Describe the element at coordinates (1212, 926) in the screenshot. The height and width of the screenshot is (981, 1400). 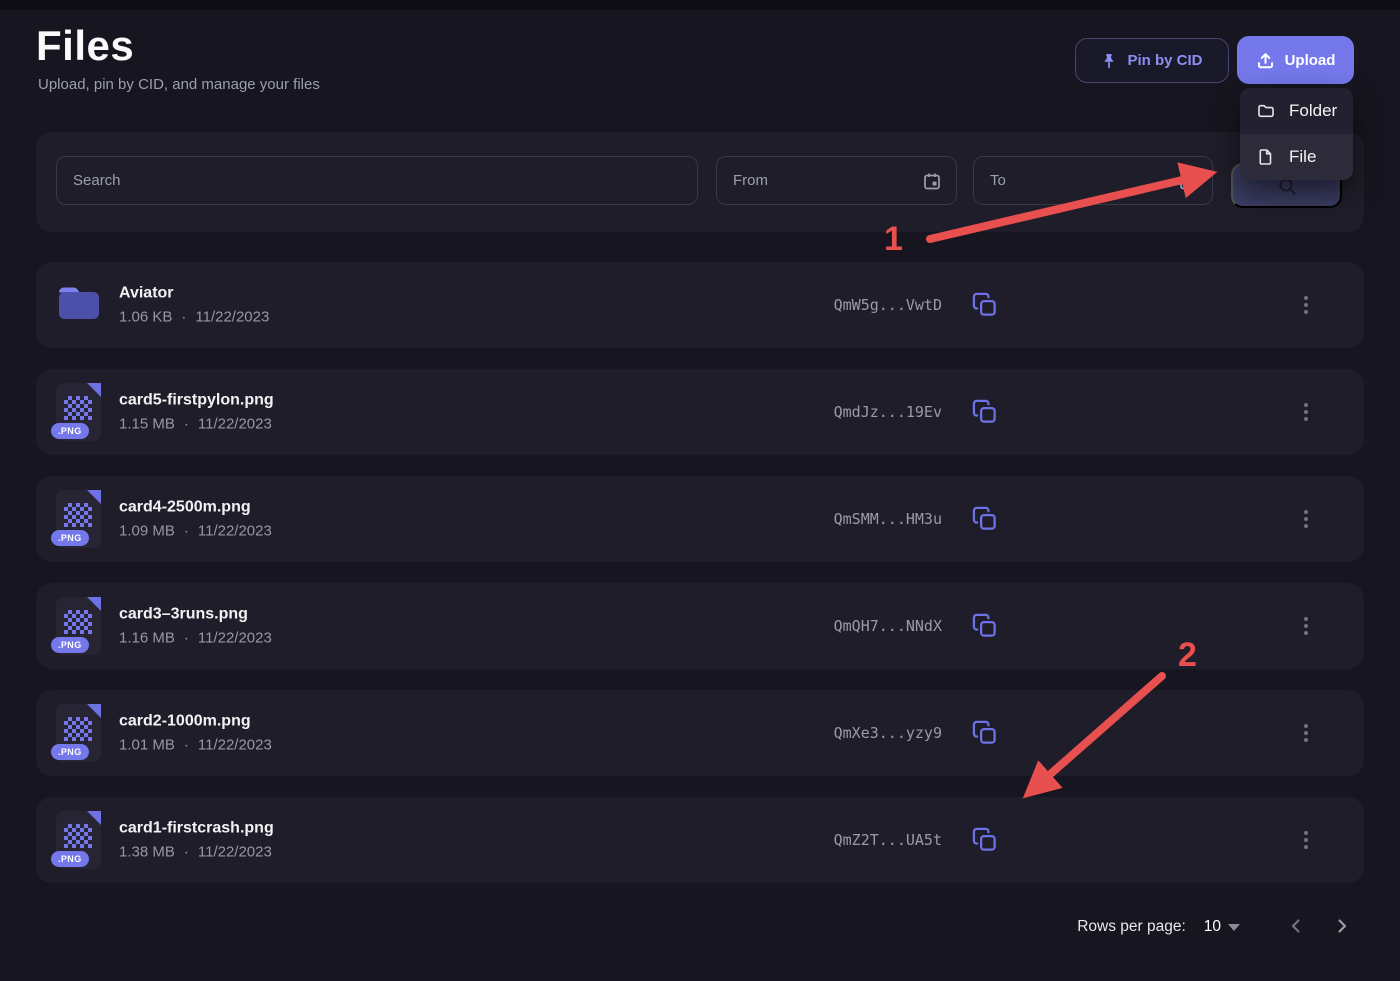
I see `rows-per-page-value: 10` at that location.